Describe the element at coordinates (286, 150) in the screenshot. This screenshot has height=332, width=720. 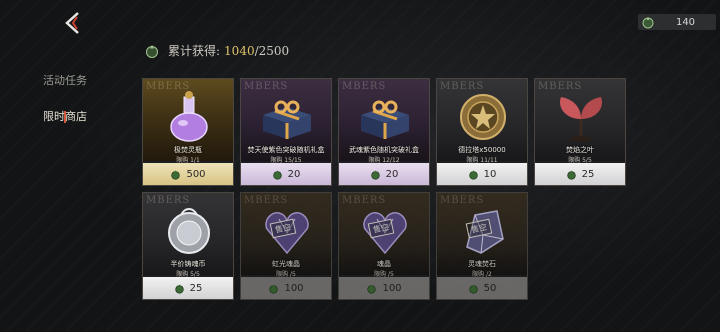
I see `item-name: 焚天使紫色突破随机礼盒` at that location.